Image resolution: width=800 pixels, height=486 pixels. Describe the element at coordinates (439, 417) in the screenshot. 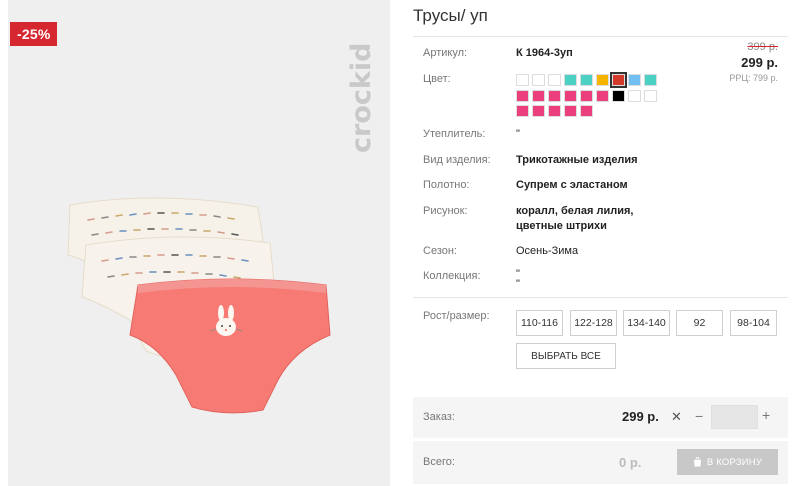

I see `order-label: Заказ:` at that location.